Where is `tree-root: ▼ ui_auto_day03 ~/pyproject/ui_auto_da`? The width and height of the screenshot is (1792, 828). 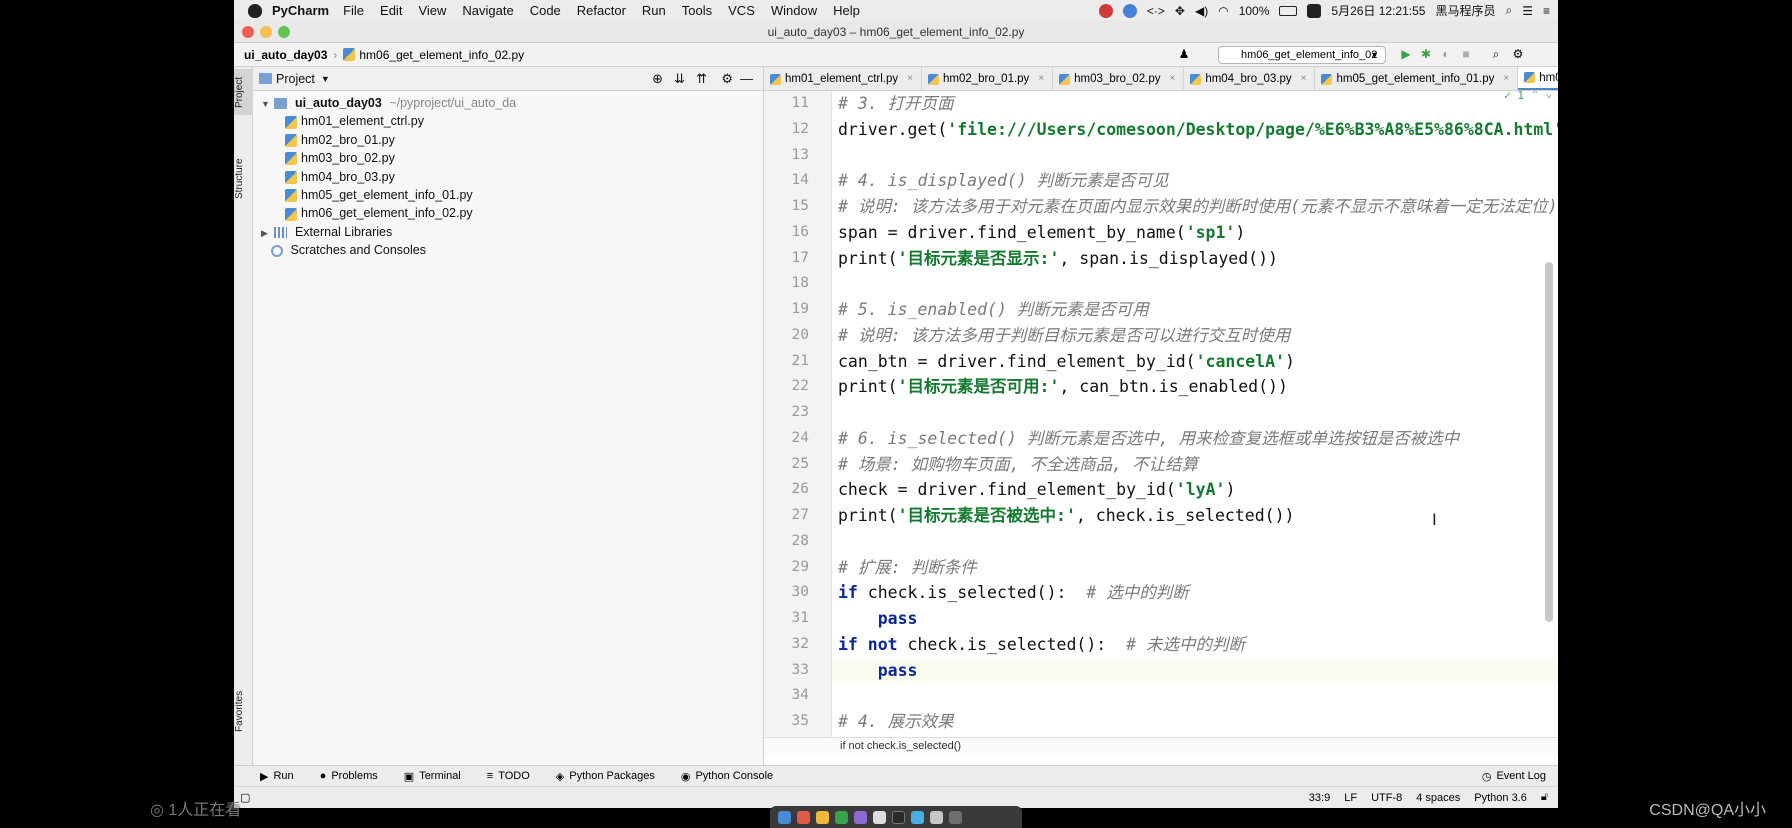 tree-root: ▼ ui_auto_day03 ~/pyproject/ui_auto_da is located at coordinates (508, 103).